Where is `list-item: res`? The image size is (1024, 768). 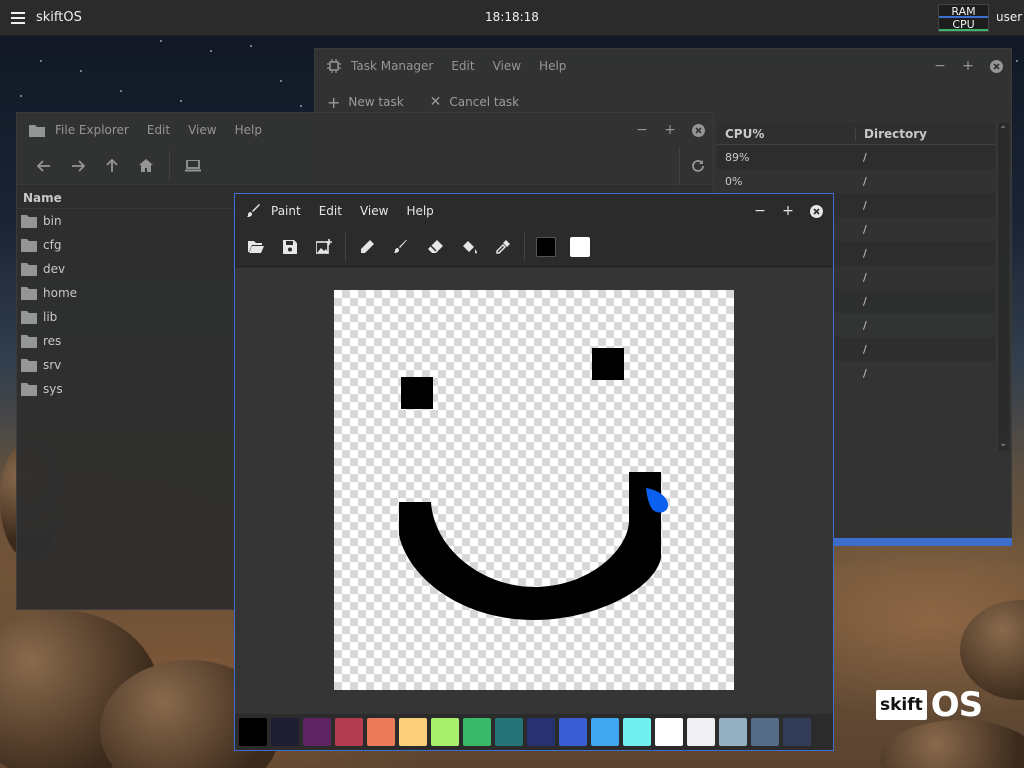 list-item: res is located at coordinates (127, 341).